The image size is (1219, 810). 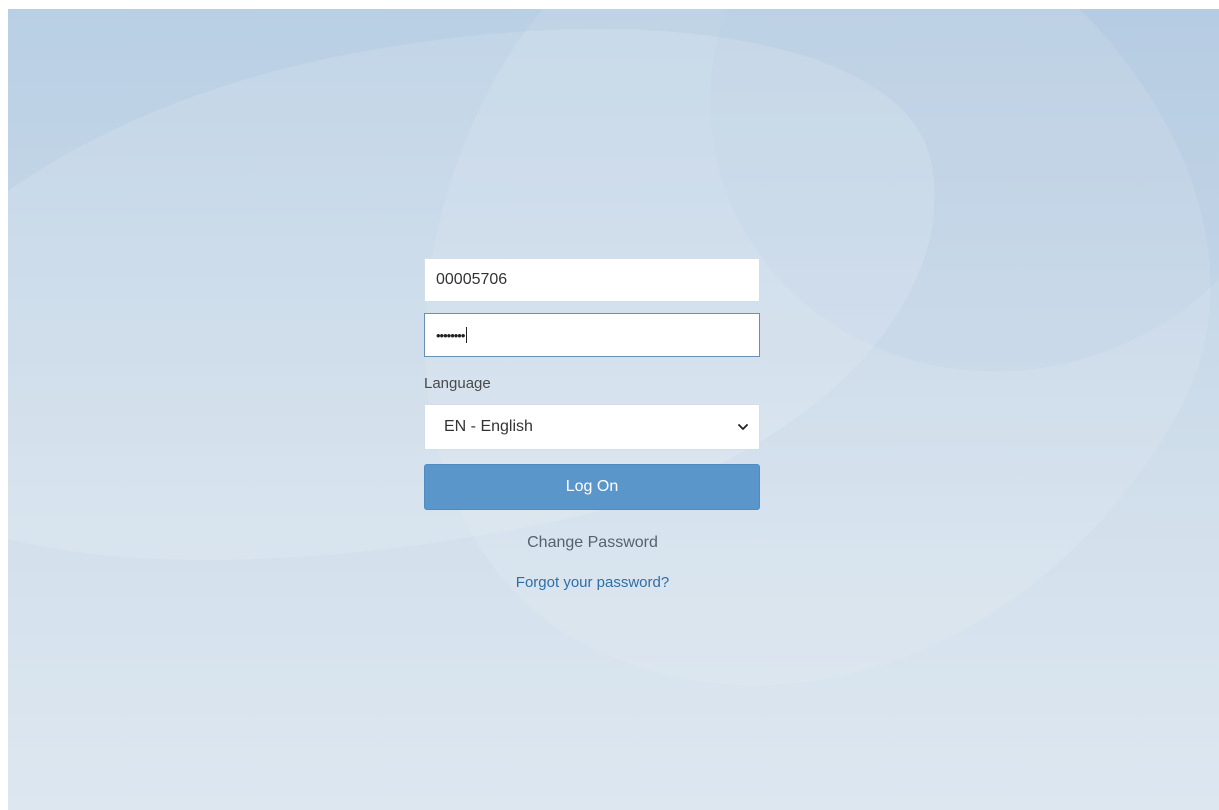 I want to click on language-selected-value: EN - English, so click(x=488, y=426).